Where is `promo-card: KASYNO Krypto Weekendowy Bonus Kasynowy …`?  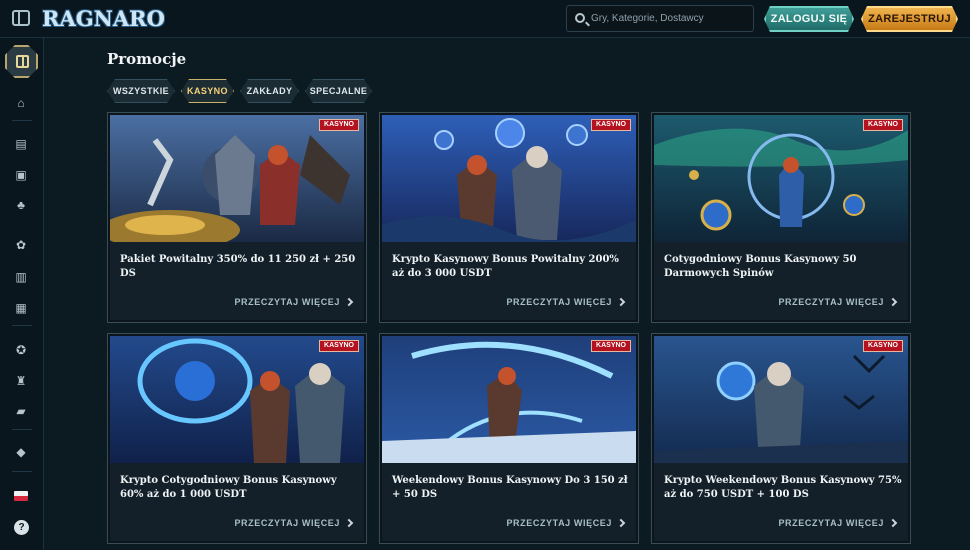 promo-card: KASYNO Krypto Weekendowy Bonus Kasynowy … is located at coordinates (781, 438).